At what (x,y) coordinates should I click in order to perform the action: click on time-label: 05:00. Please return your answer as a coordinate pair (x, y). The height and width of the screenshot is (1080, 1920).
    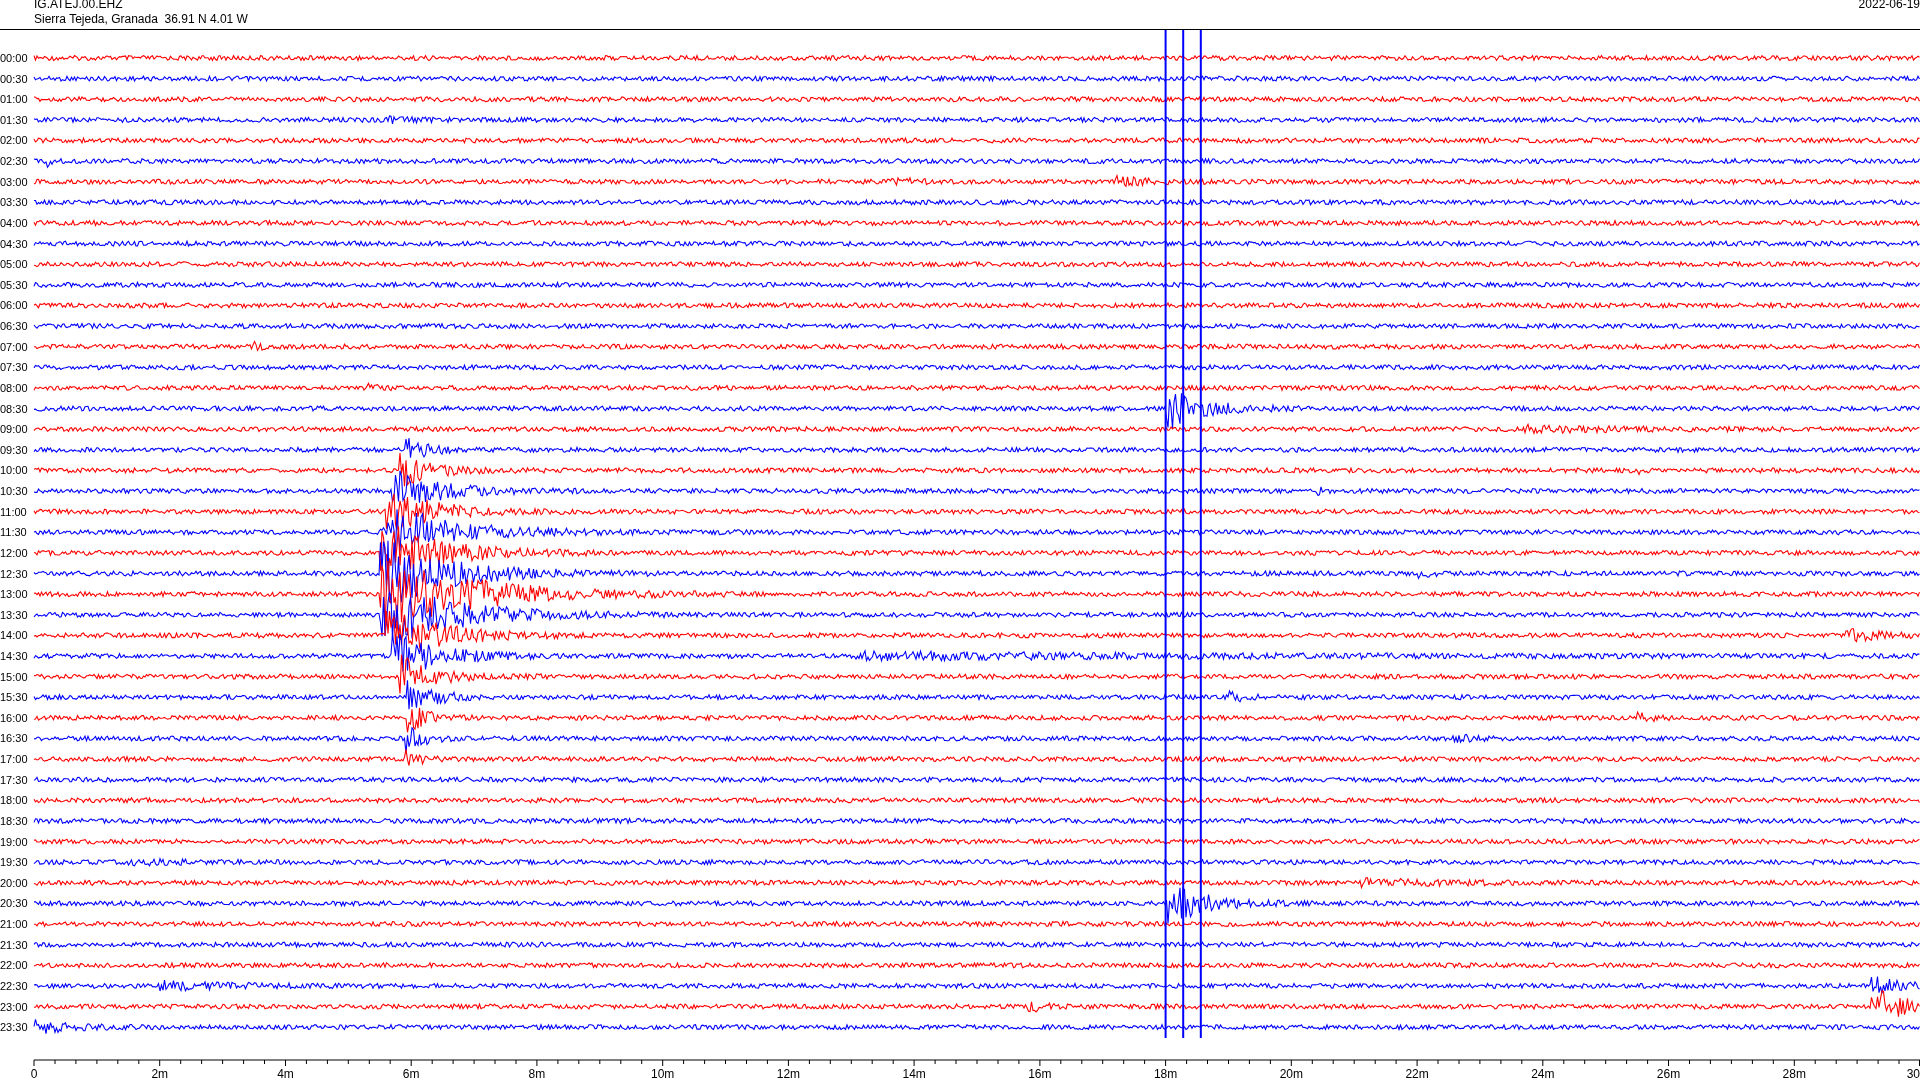
    Looking at the image, I should click on (14, 264).